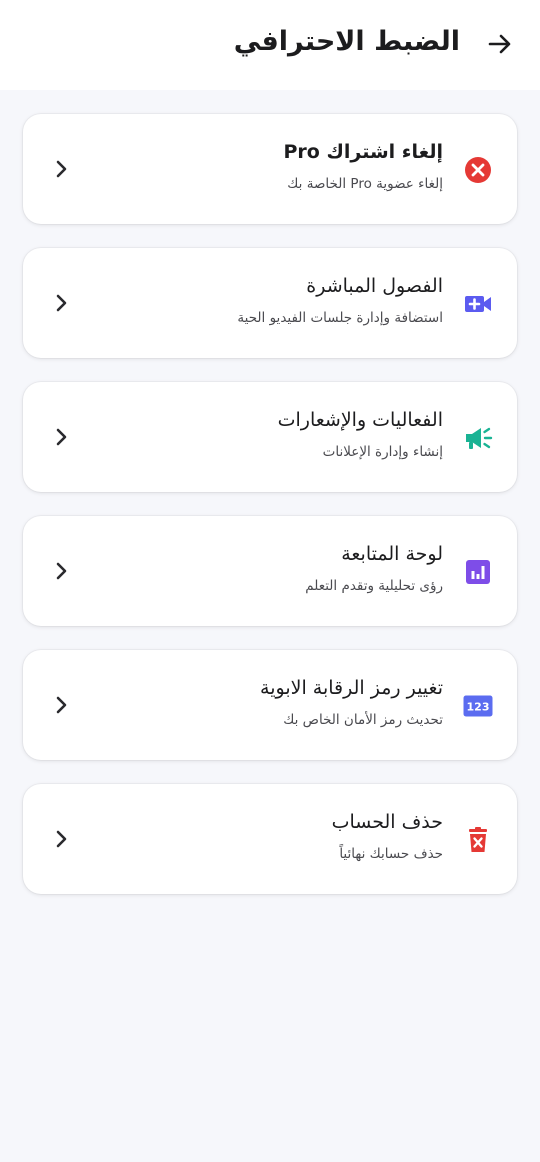 The height and width of the screenshot is (1162, 540). What do you see at coordinates (363, 720) in the screenshot?
I see `item-subtitle: تحديث رمز الأمان الخاص بك` at bounding box center [363, 720].